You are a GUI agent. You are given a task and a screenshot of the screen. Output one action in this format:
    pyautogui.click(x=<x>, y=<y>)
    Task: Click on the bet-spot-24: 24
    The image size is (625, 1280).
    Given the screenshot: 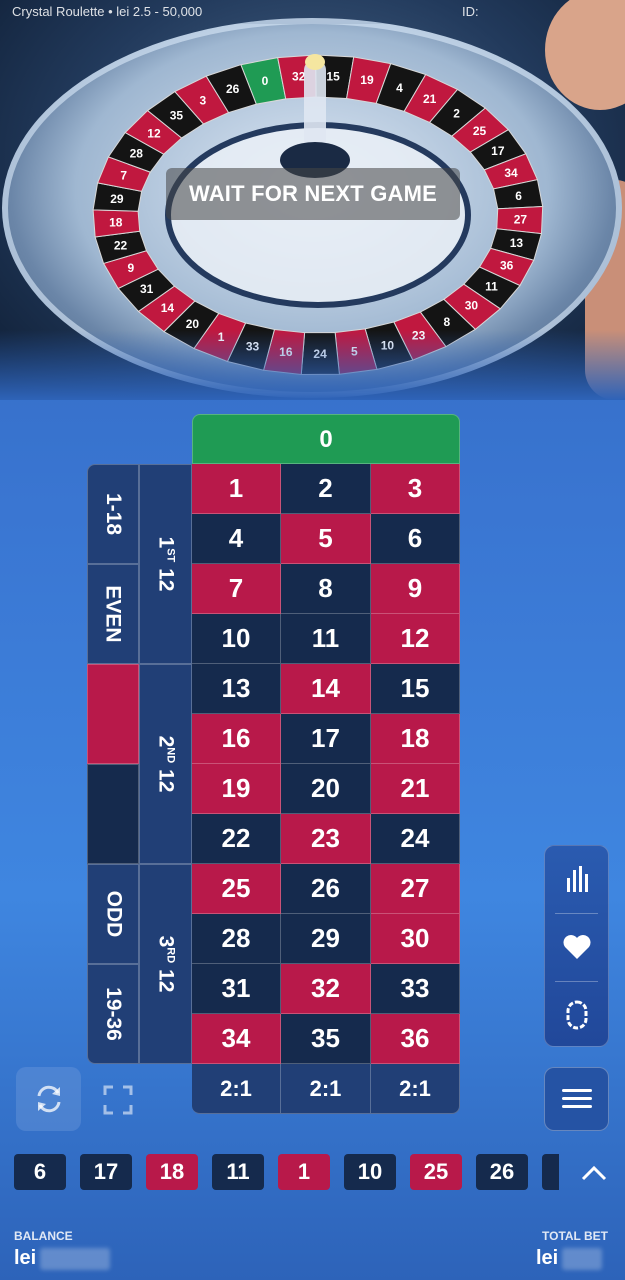 What is the action you would take?
    pyautogui.click(x=415, y=839)
    